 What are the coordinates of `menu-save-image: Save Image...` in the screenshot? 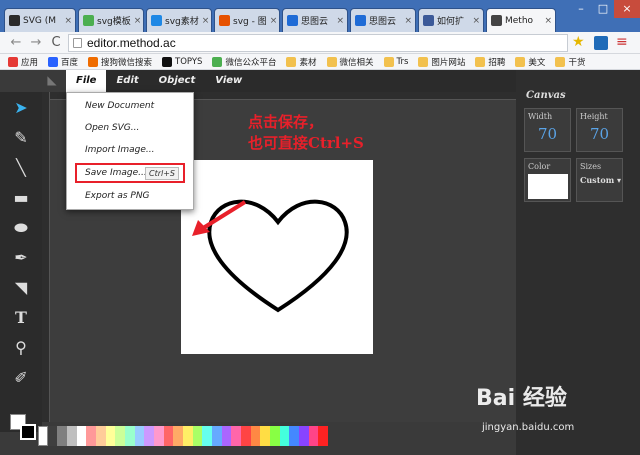 It's located at (116, 173).